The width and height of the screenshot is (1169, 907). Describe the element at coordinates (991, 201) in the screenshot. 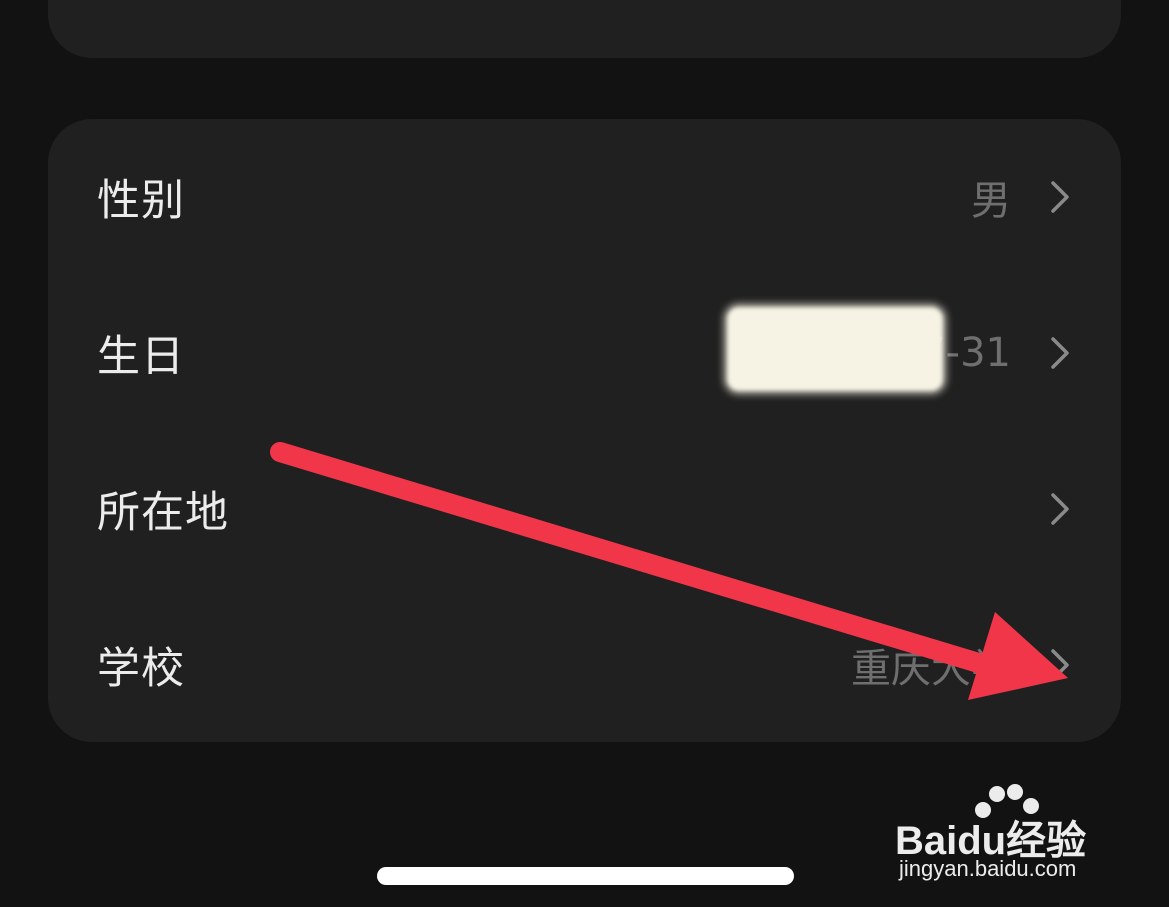

I see `gender-value: 男` at that location.